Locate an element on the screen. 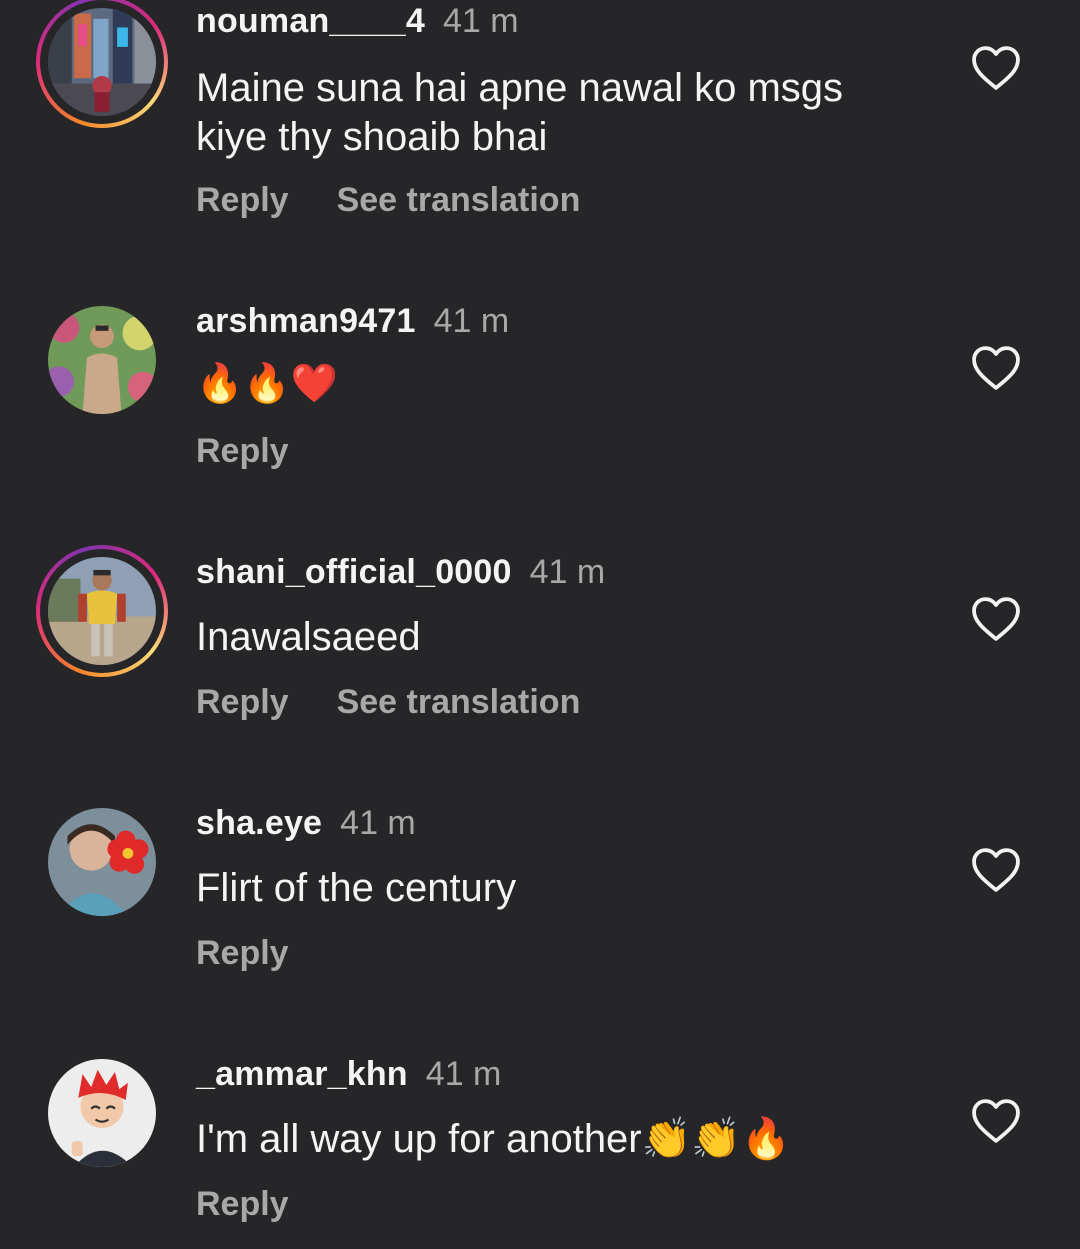 This screenshot has width=1080, height=1249. person-flowers-avatar-icon is located at coordinates (102, 360).